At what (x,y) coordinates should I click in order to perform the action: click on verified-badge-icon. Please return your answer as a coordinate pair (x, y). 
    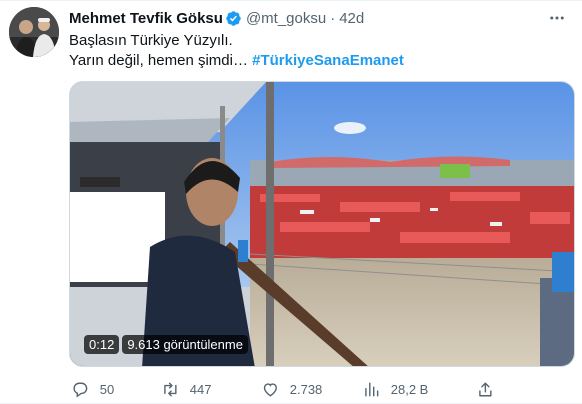
    Looking at the image, I should click on (233, 18).